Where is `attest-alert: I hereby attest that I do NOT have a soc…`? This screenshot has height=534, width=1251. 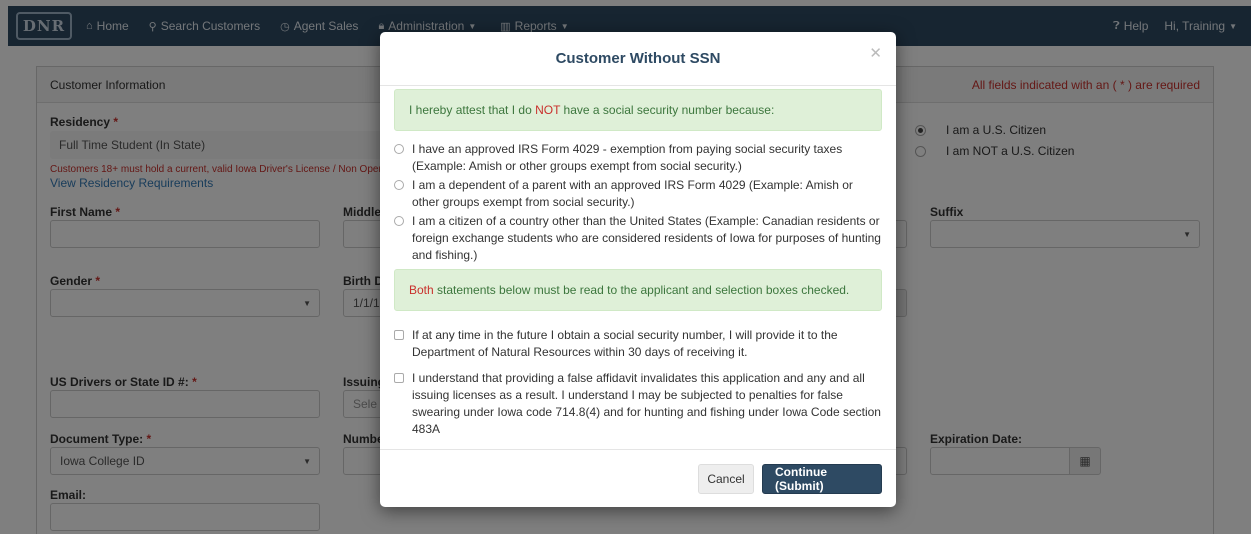
attest-alert: I hereby attest that I do NOT have a soc… is located at coordinates (638, 110).